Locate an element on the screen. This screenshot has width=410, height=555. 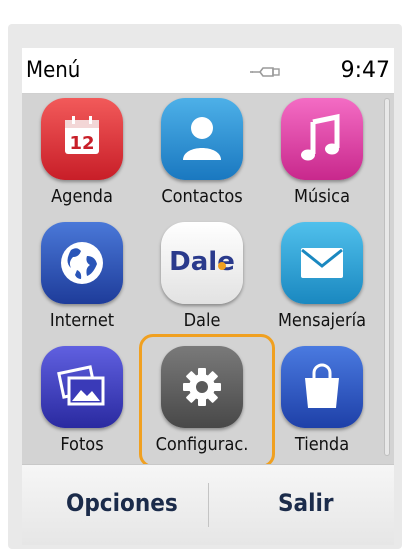
app-fotos: Fotos is located at coordinates (82, 403).